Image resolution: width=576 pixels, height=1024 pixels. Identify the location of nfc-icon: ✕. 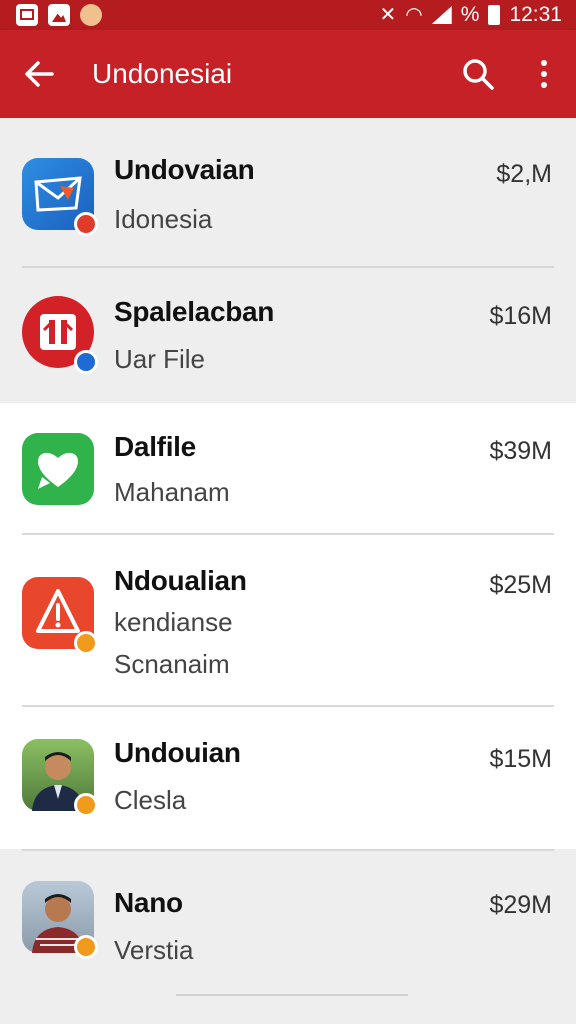
(388, 15).